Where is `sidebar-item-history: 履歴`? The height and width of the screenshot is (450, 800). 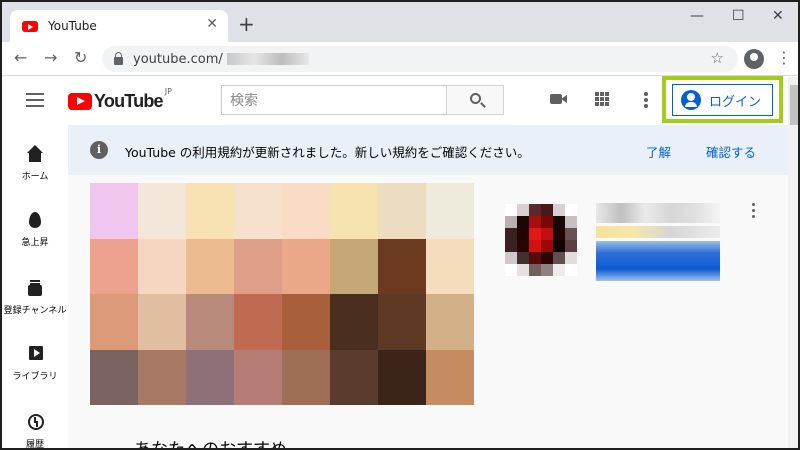
sidebar-item-history: 履歴 is located at coordinates (35, 431).